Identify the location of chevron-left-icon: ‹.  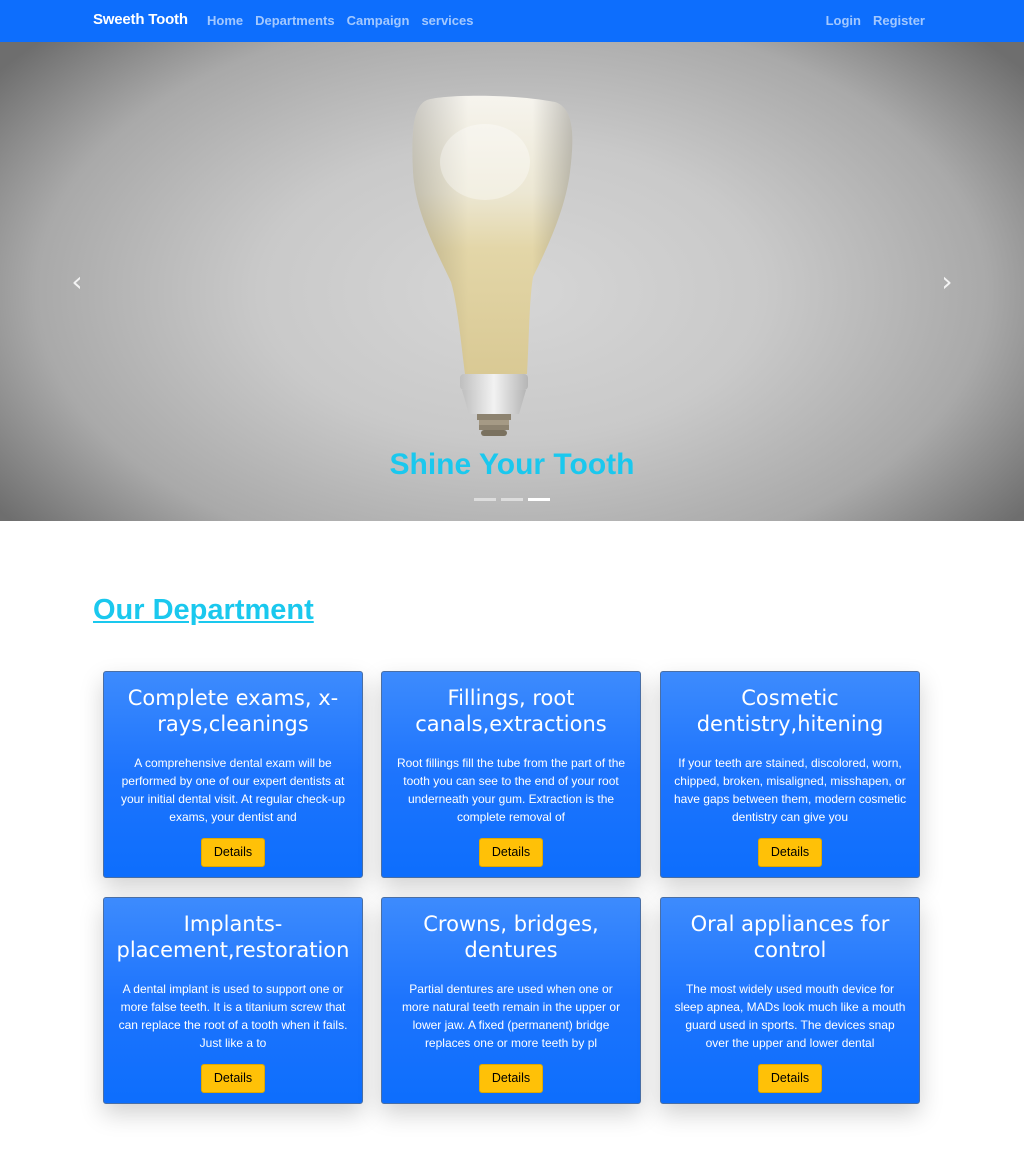
(77, 281).